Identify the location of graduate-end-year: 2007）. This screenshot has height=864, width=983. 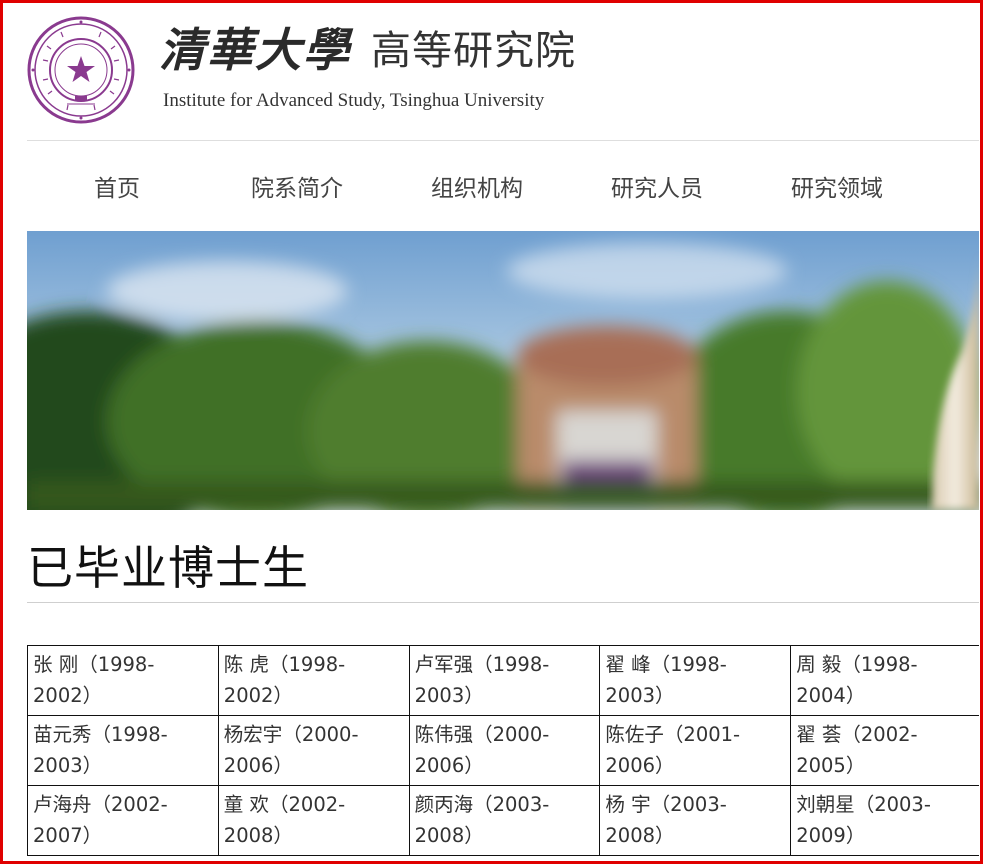
(68, 835).